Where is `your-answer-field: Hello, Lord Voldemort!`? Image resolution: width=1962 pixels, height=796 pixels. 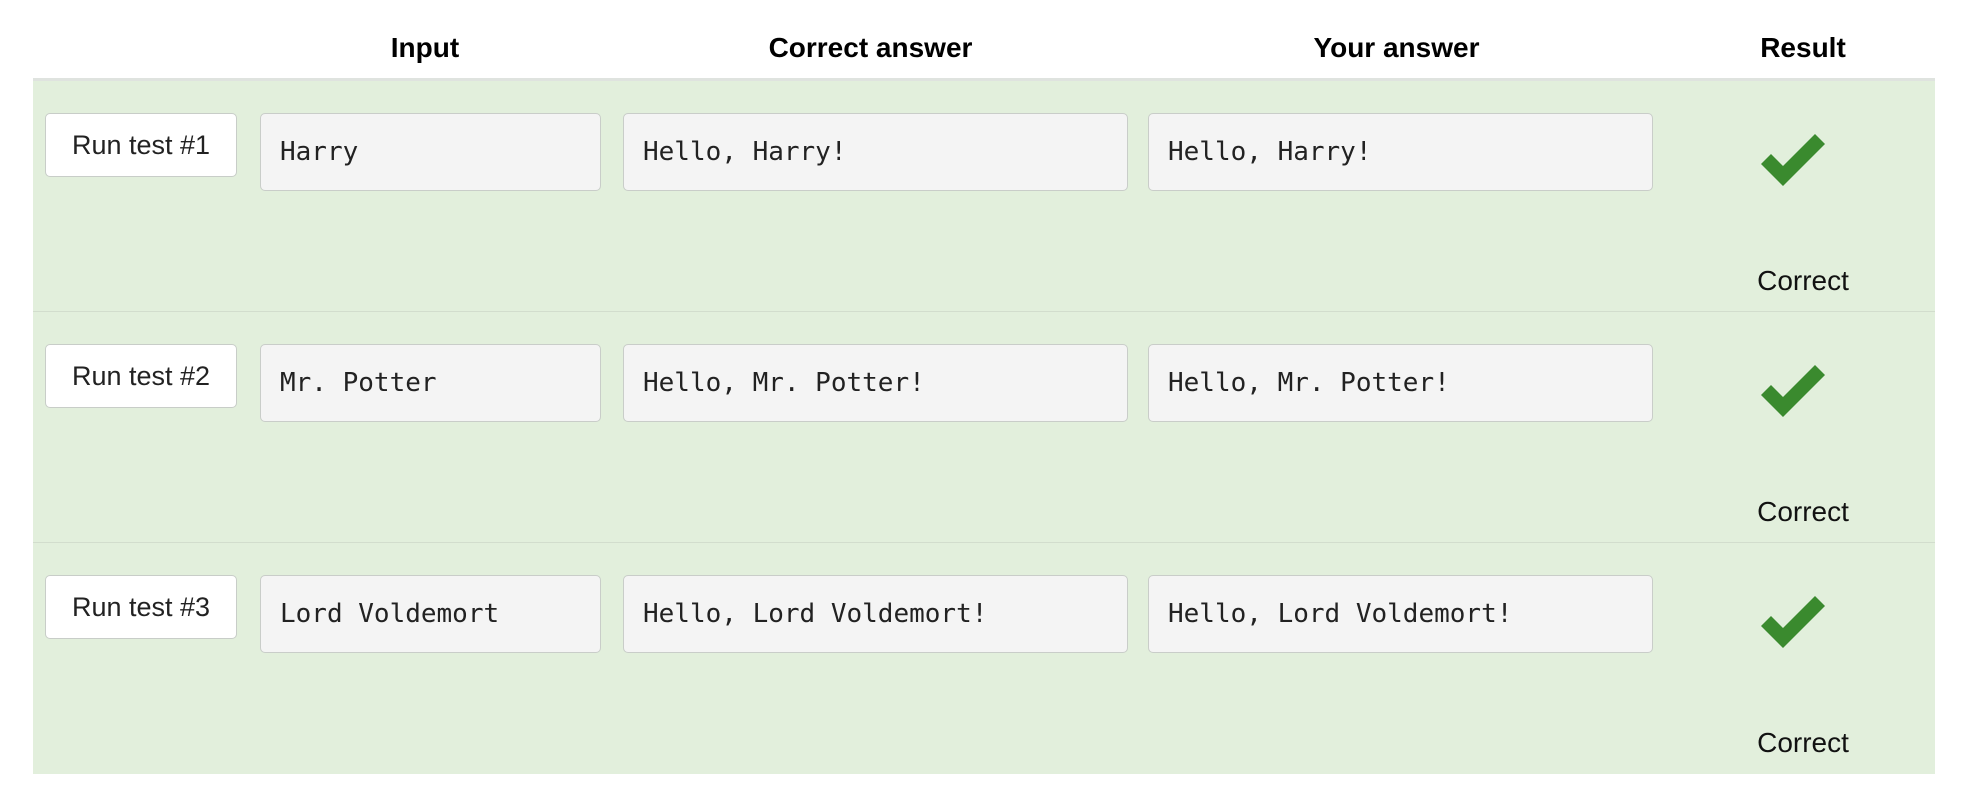
your-answer-field: Hello, Lord Voldemort! is located at coordinates (1400, 614).